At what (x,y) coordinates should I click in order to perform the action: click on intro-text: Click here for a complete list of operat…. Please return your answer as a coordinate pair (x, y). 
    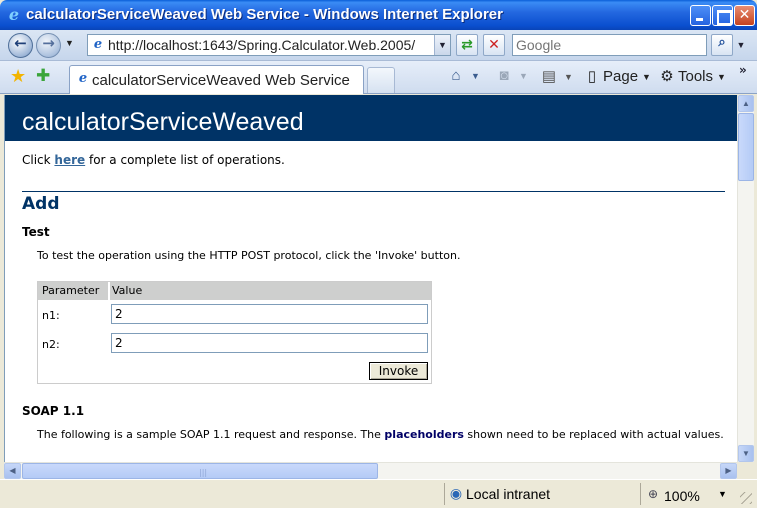
    Looking at the image, I should click on (153, 160).